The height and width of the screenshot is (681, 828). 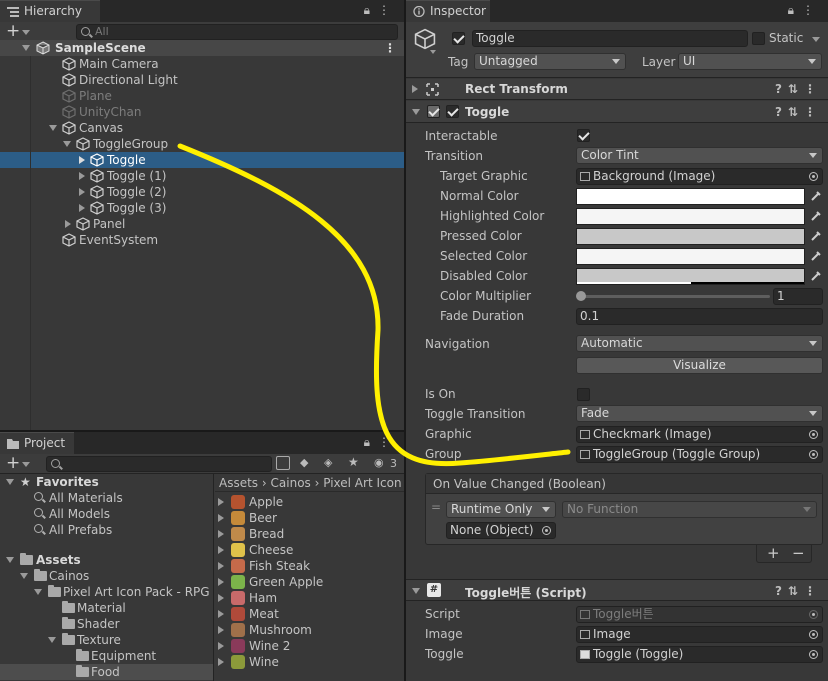 What do you see at coordinates (202, 176) in the screenshot?
I see `hierarchy-item: Toggle (1)` at bounding box center [202, 176].